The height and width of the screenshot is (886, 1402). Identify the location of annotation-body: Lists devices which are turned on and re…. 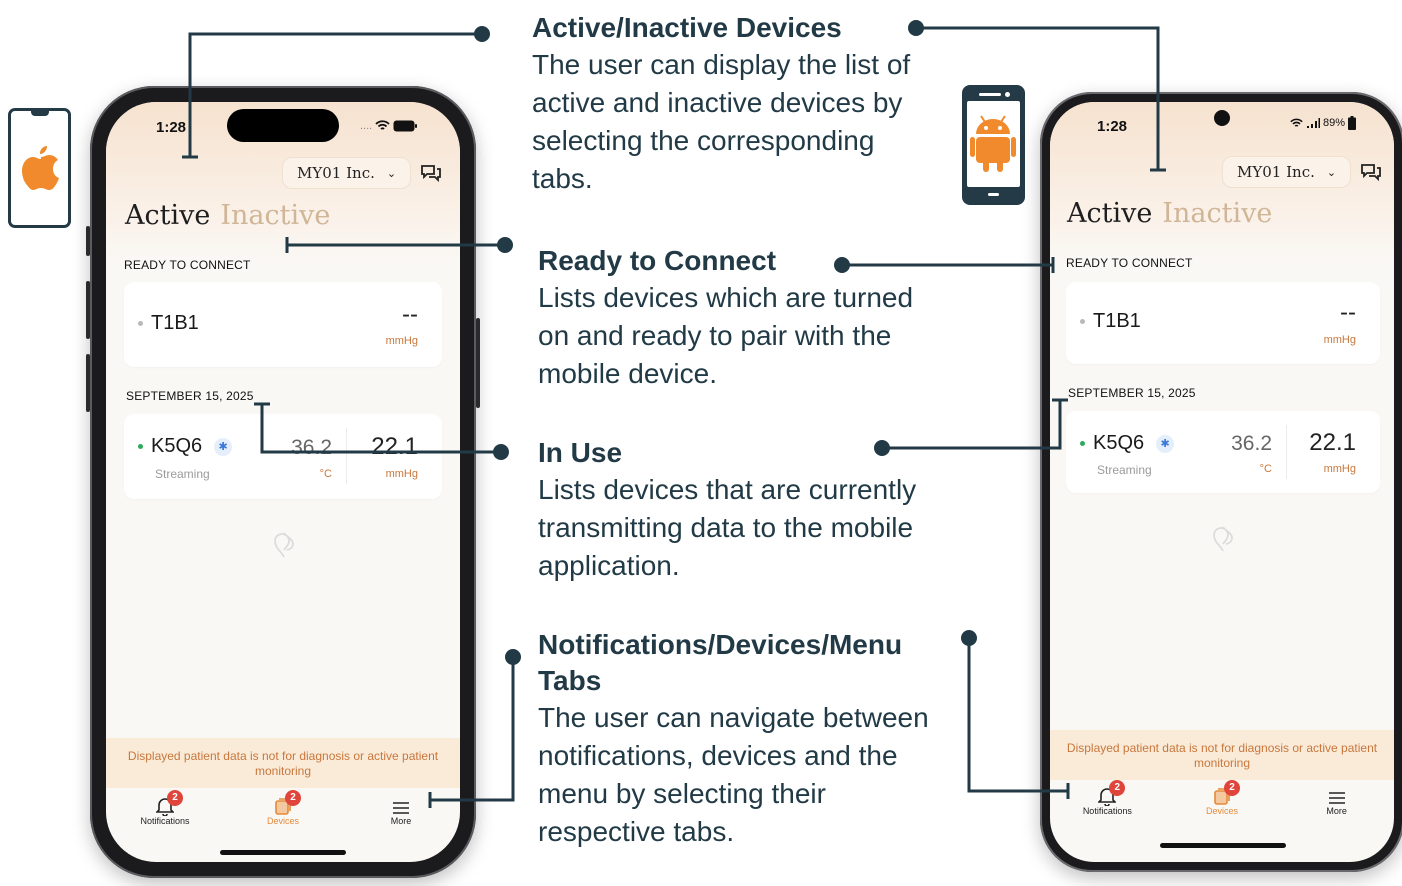
(726, 335).